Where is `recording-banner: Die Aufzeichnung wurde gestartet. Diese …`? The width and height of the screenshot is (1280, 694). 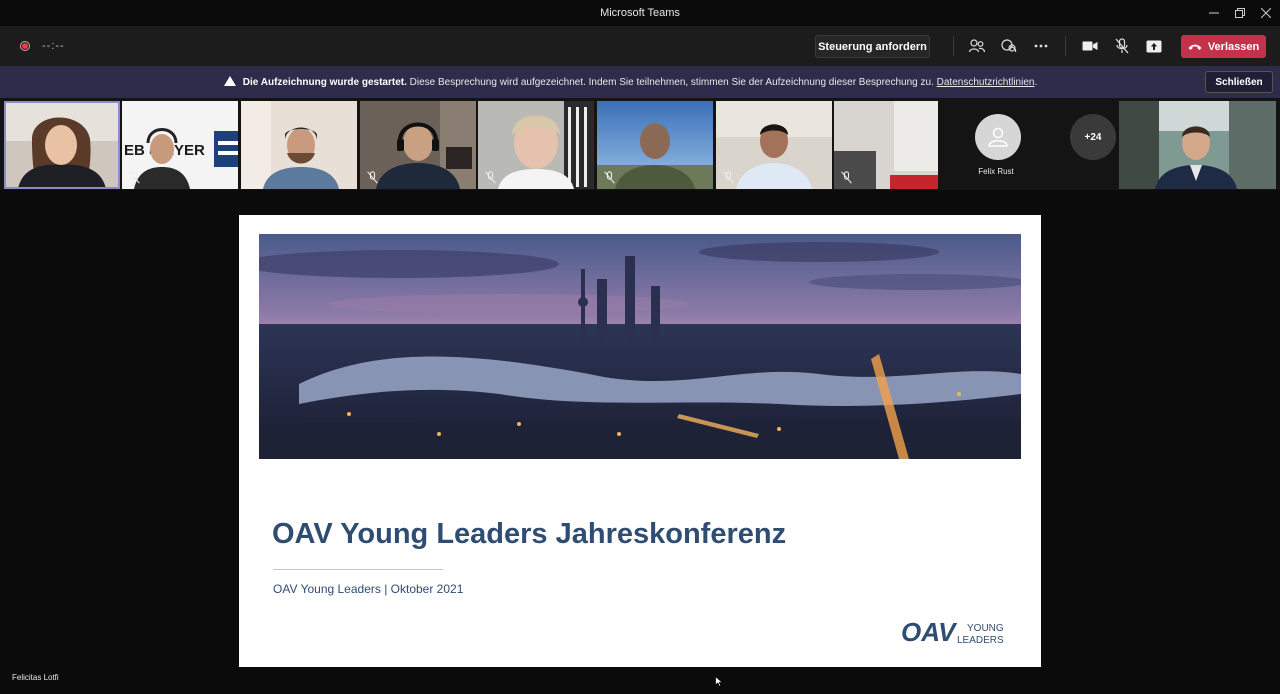
recording-banner: Die Aufzeichnung wurde gestartet. Diese … is located at coordinates (640, 82).